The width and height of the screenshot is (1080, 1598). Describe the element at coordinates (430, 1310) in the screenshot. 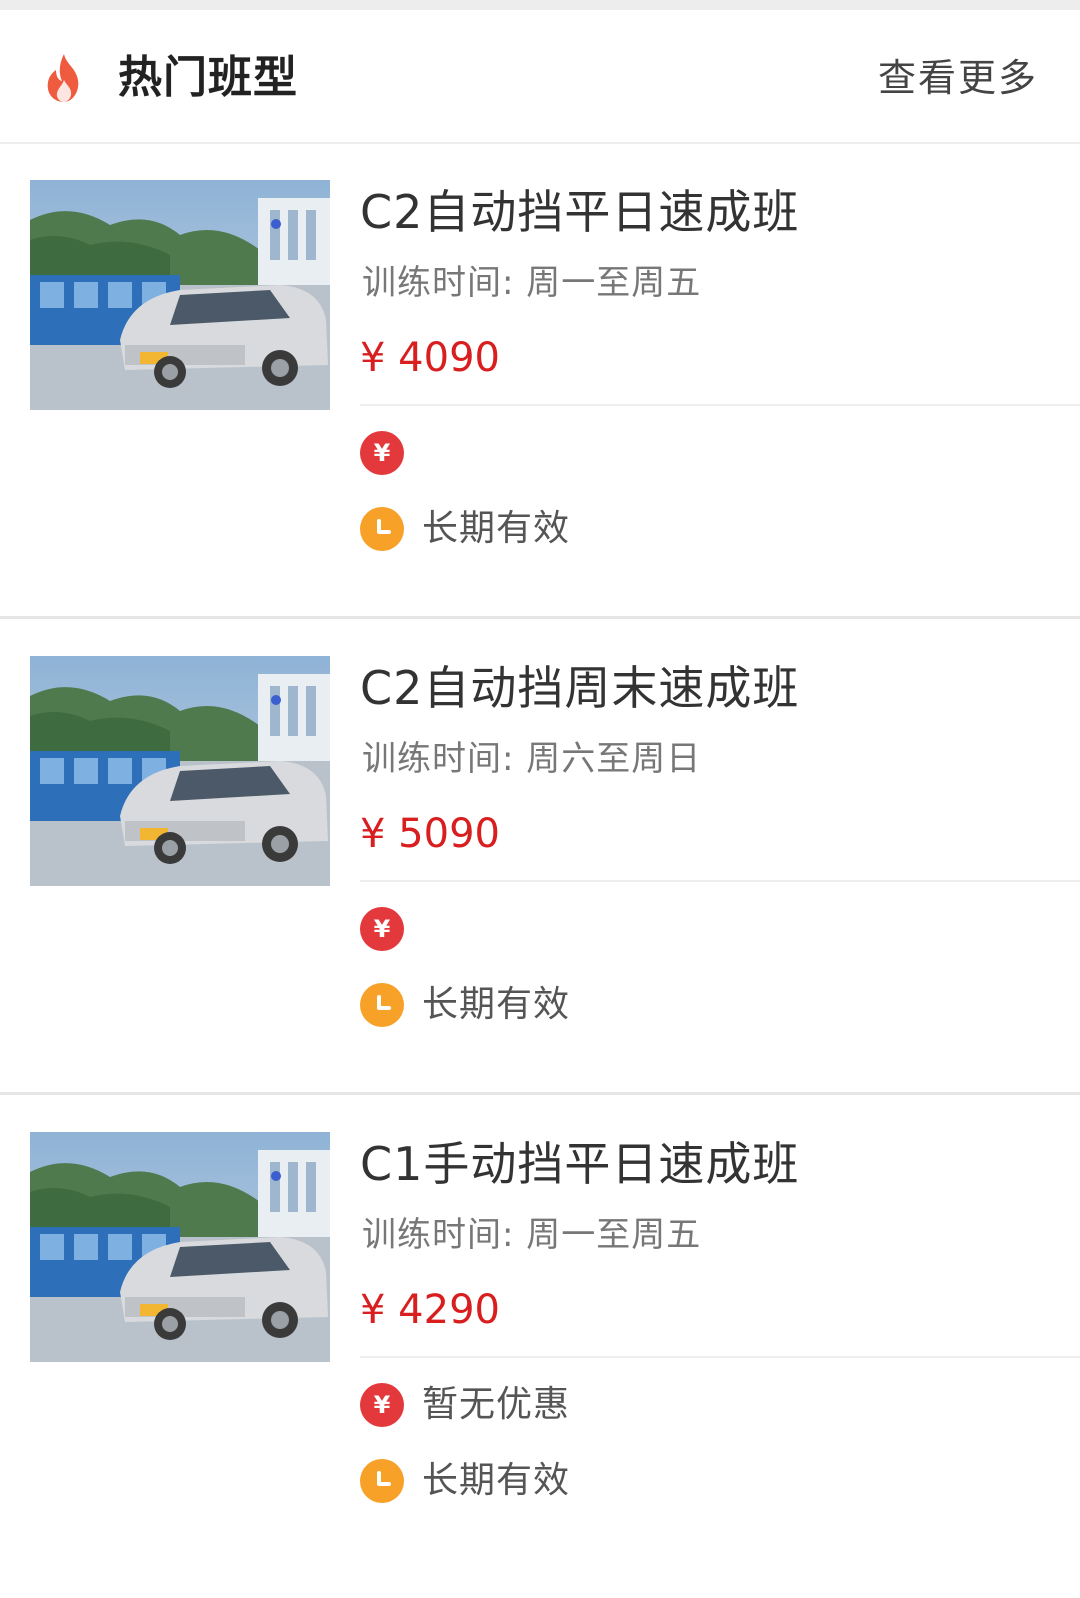

I see `course-price: ¥ 4290` at that location.